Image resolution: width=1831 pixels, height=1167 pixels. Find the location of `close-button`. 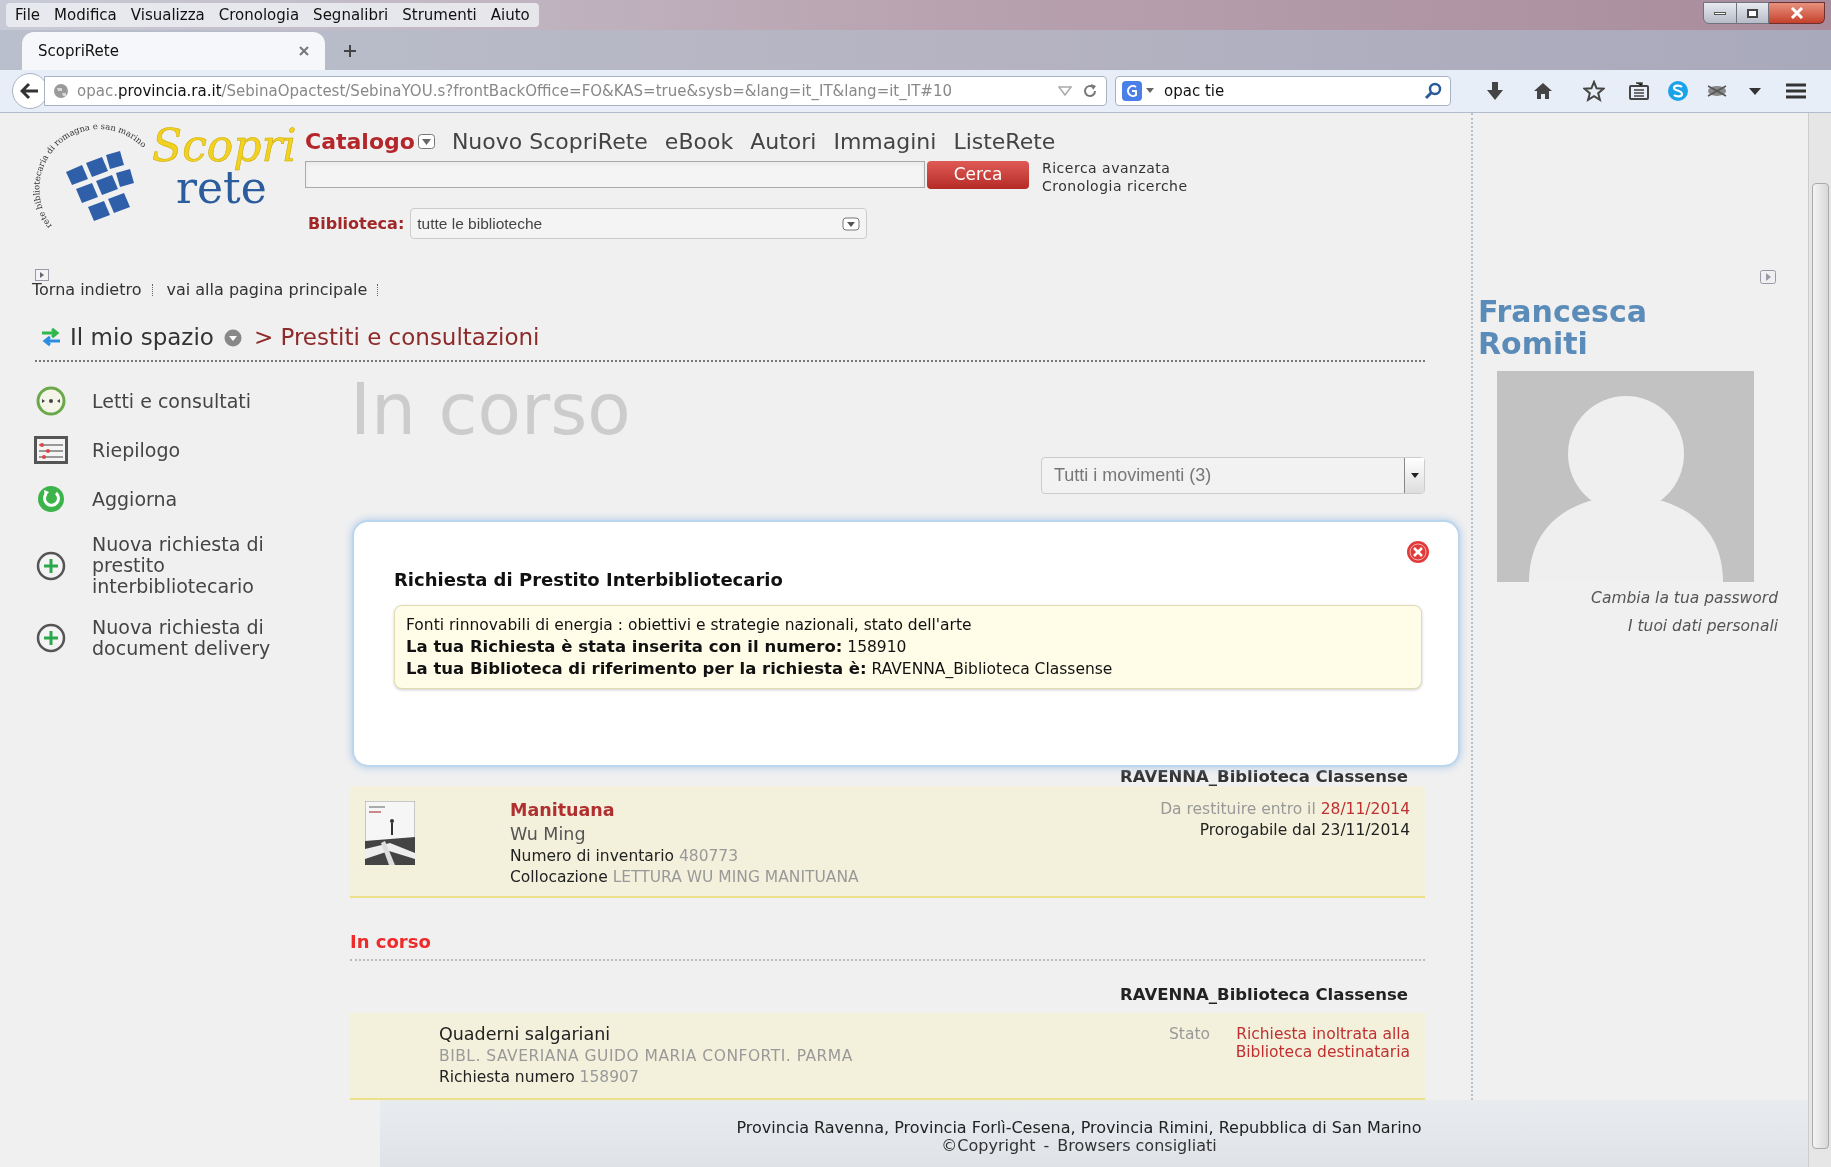

close-button is located at coordinates (1797, 13).